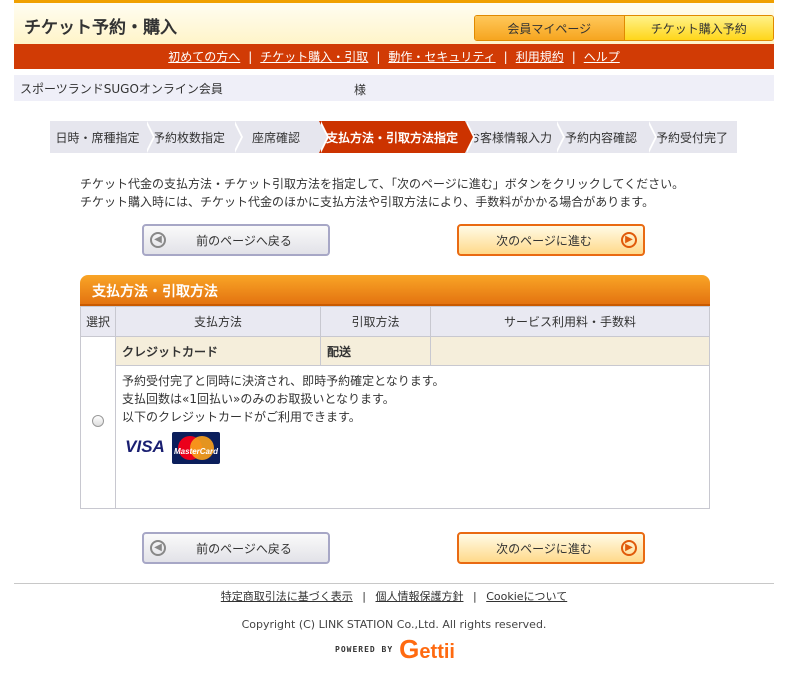  What do you see at coordinates (526, 596) in the screenshot?
I see `footer-link-cookie: Cookieについて` at bounding box center [526, 596].